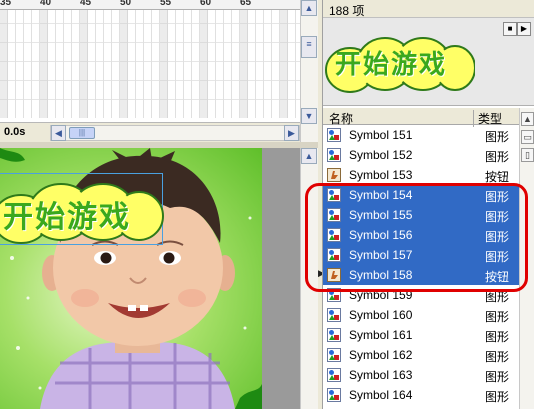  I want to click on library-item-row: Symbol 160 图形, so click(421, 315).